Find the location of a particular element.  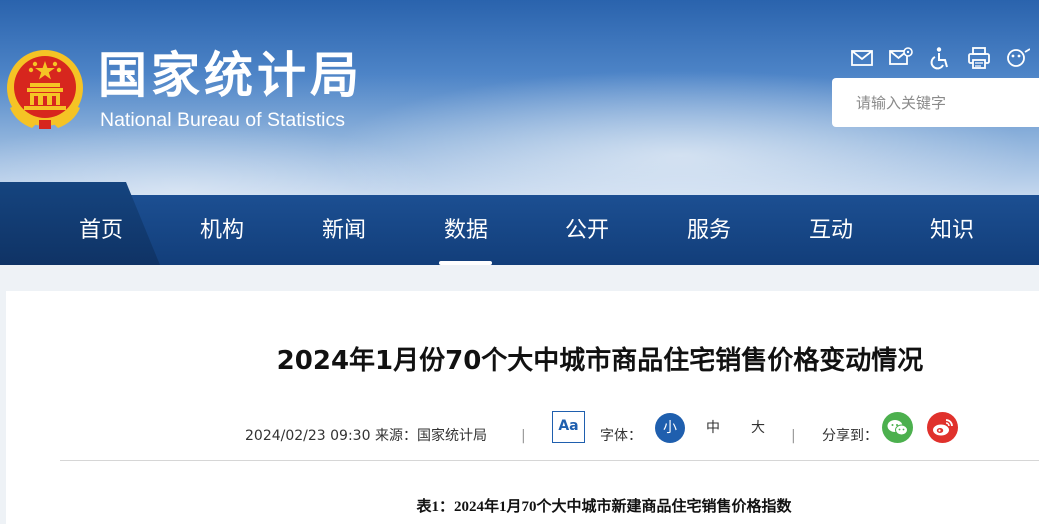

share-label: 分享到： is located at coordinates (850, 436).